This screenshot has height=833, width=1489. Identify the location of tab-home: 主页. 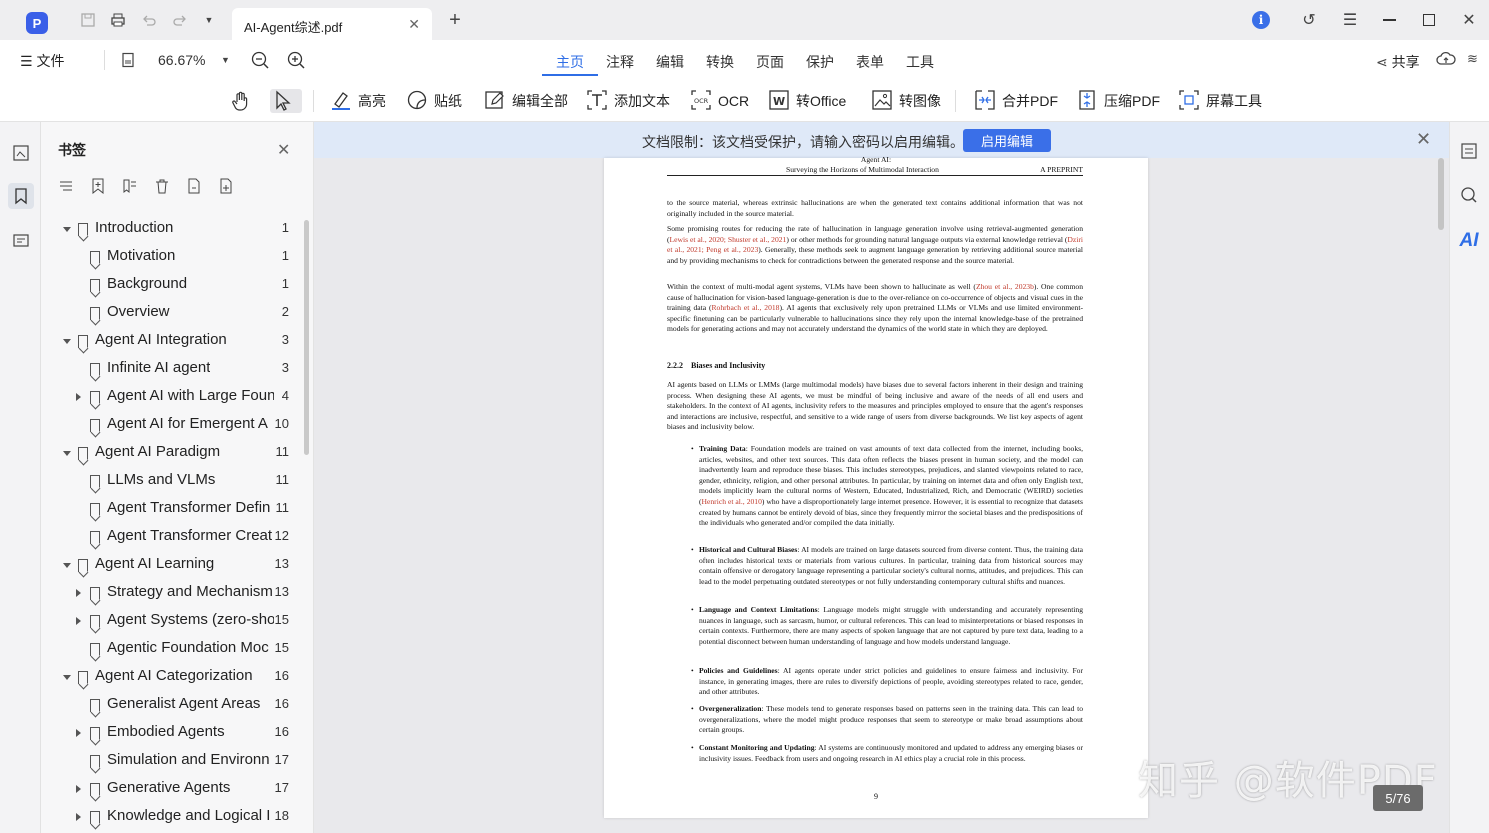
(570, 64).